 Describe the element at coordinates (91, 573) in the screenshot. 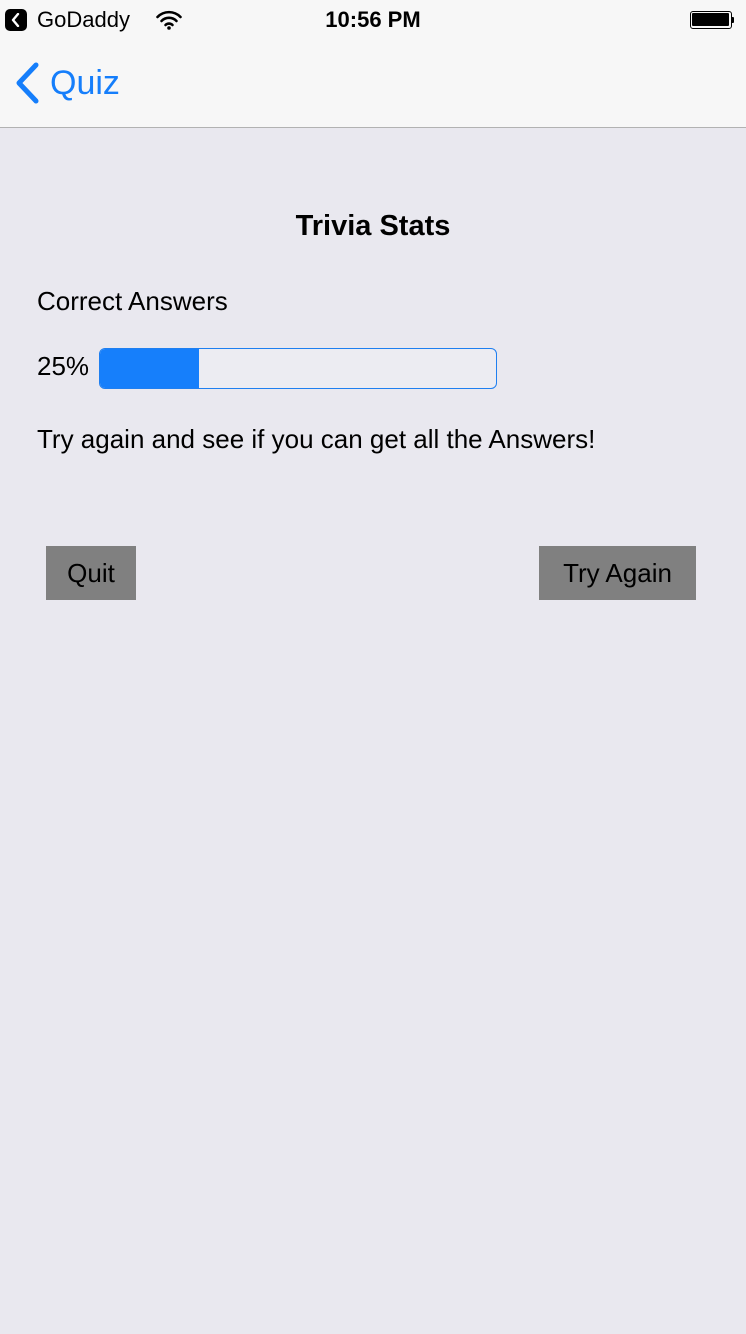

I see `quit-button: Quit` at that location.